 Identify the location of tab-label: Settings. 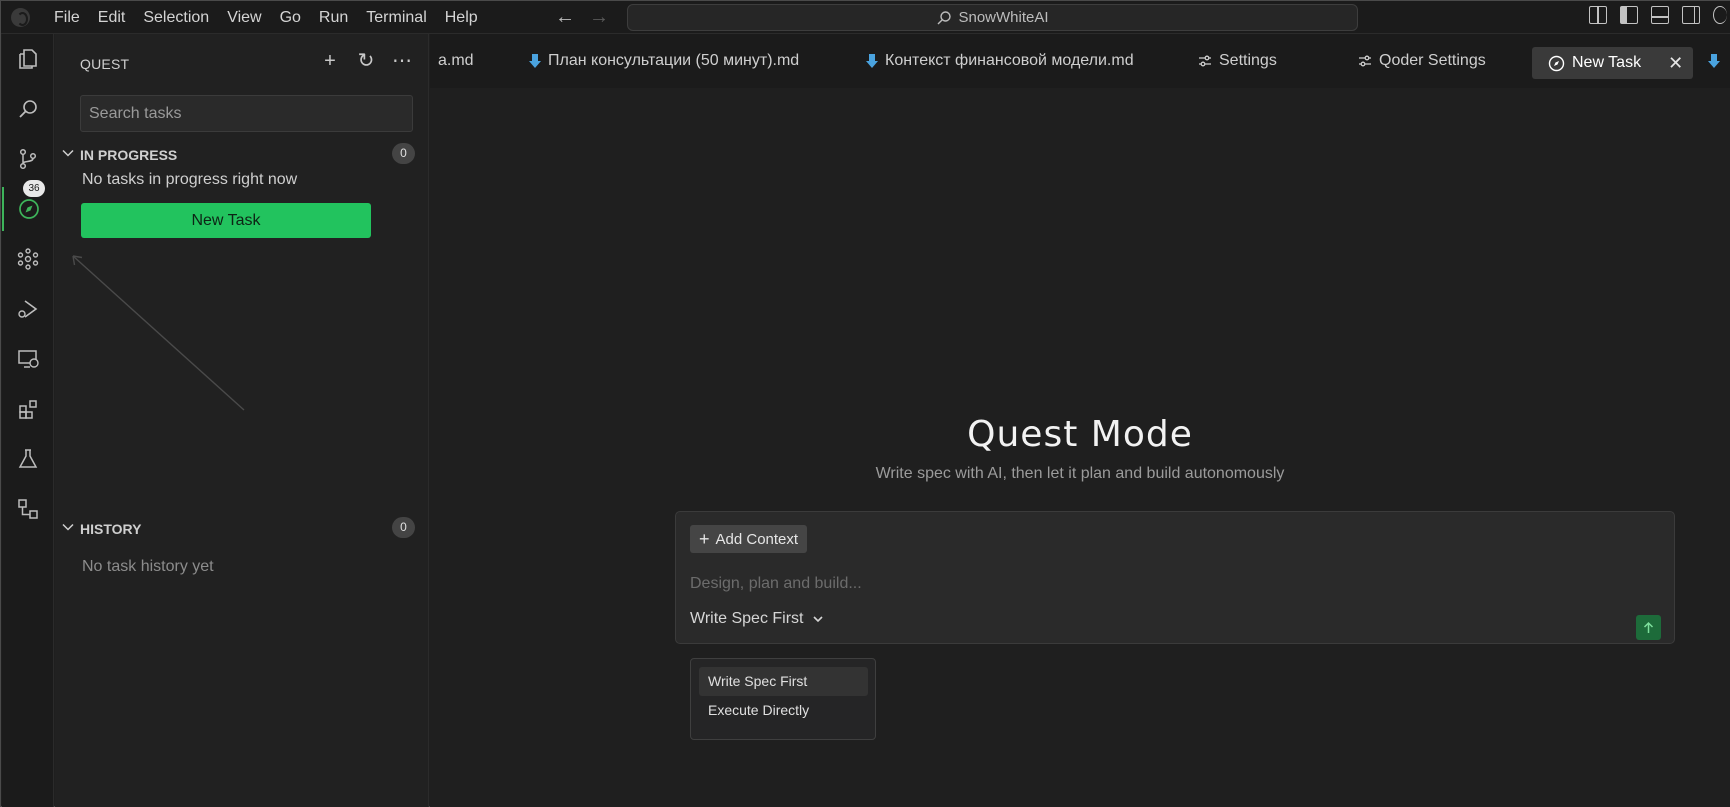
(1248, 60).